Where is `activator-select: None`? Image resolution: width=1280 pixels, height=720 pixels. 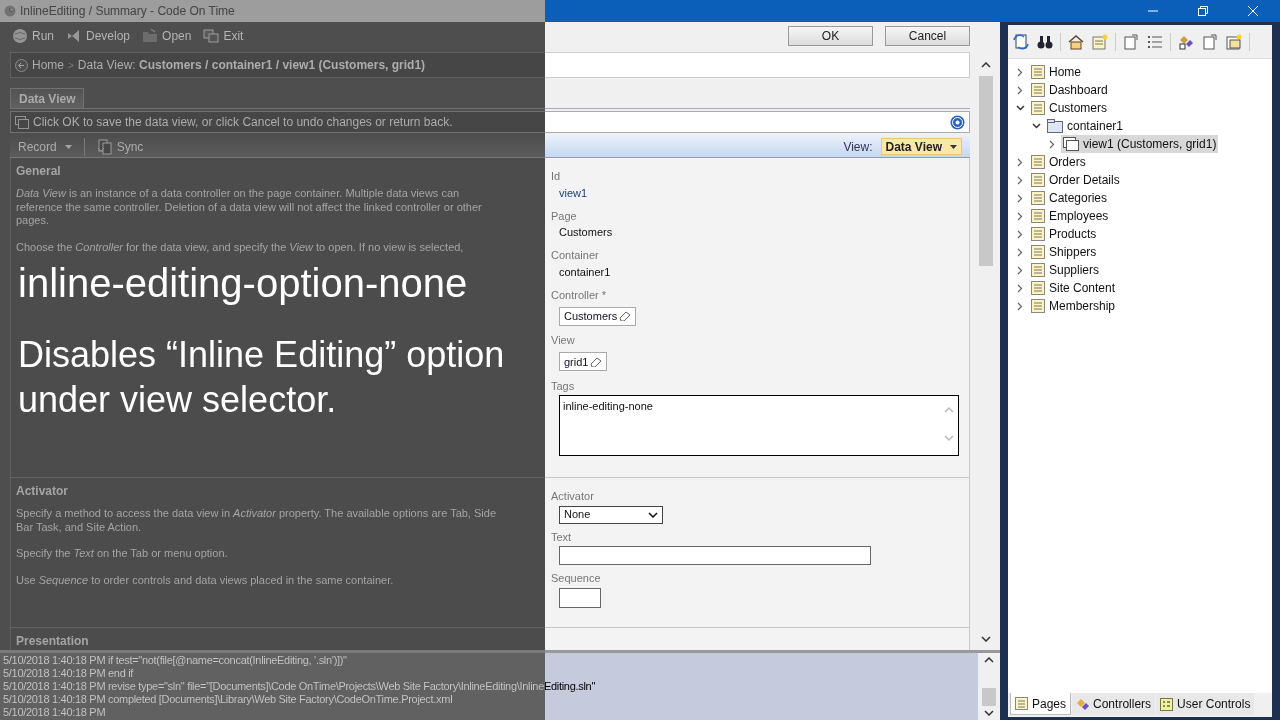 activator-select: None is located at coordinates (611, 514).